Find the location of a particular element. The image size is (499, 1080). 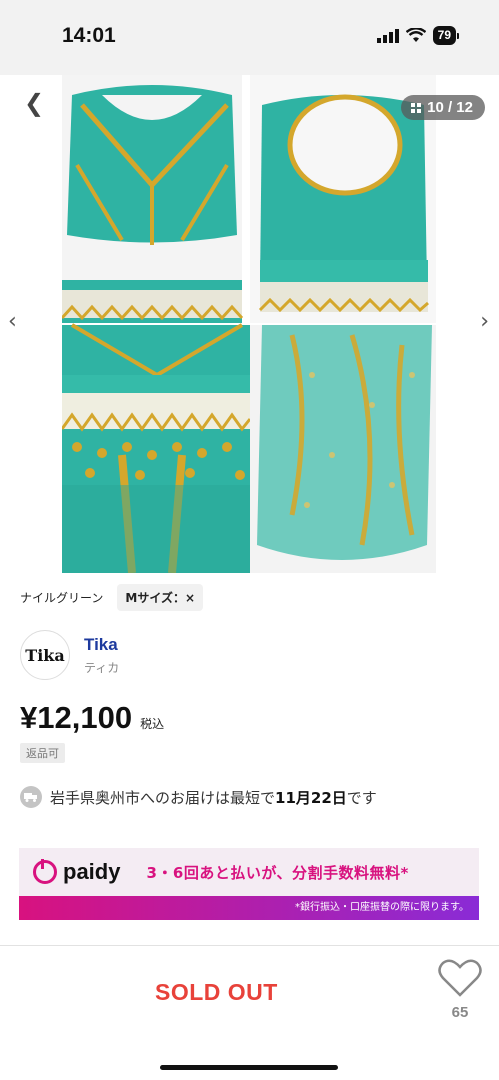

battery-tip is located at coordinates (458, 35).